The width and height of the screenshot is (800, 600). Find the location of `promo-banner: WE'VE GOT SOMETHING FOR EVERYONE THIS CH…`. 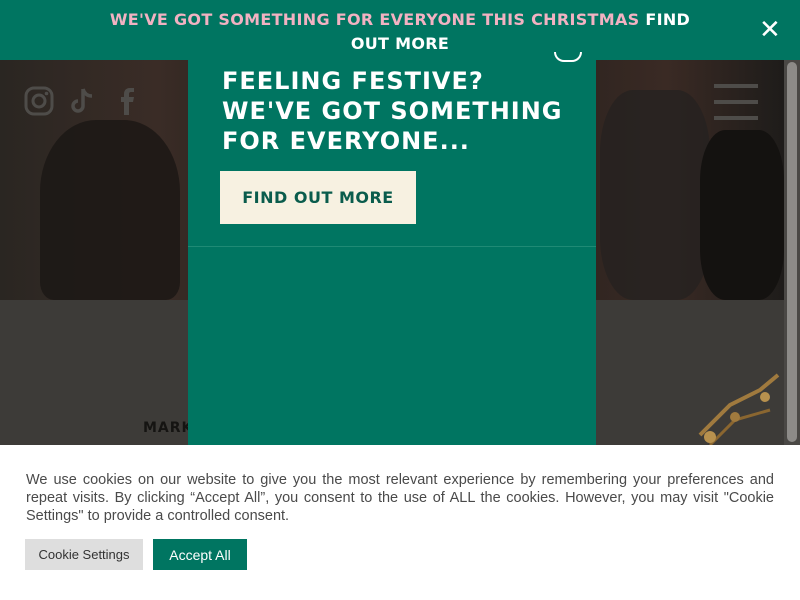

promo-banner: WE'VE GOT SOMETHING FOR EVERYONE THIS CH… is located at coordinates (400, 30).